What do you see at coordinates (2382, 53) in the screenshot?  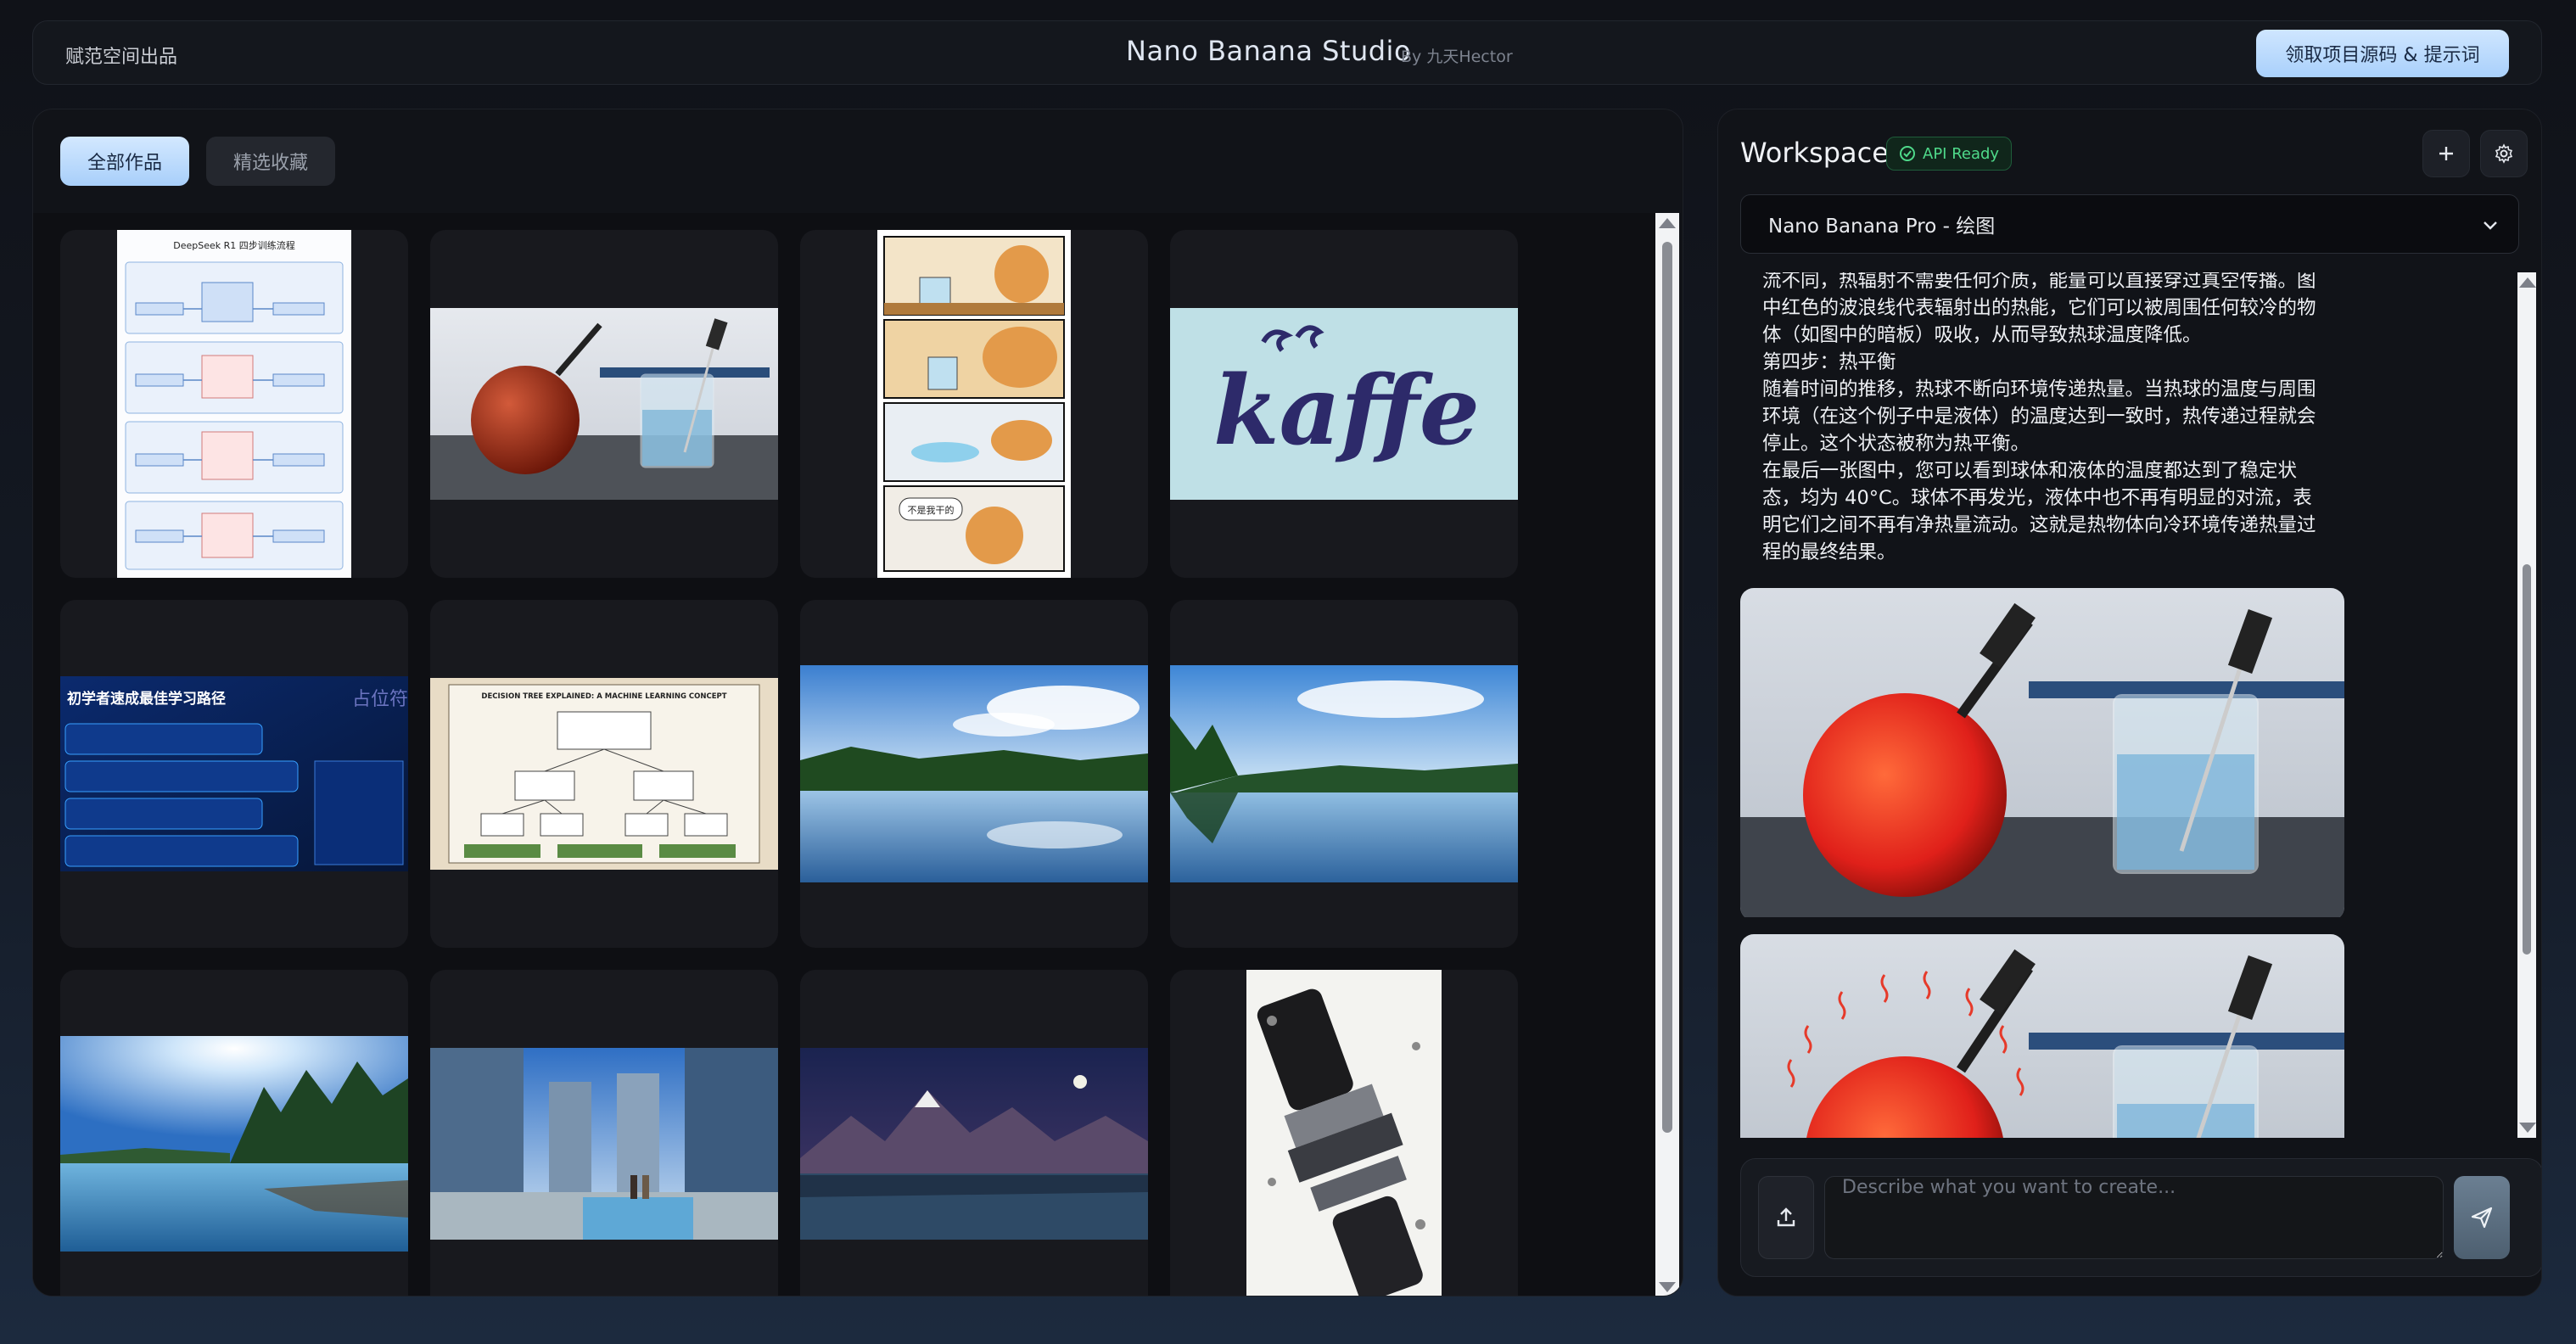 I see `get-source-button: 领取项目源码 & 提示词` at bounding box center [2382, 53].